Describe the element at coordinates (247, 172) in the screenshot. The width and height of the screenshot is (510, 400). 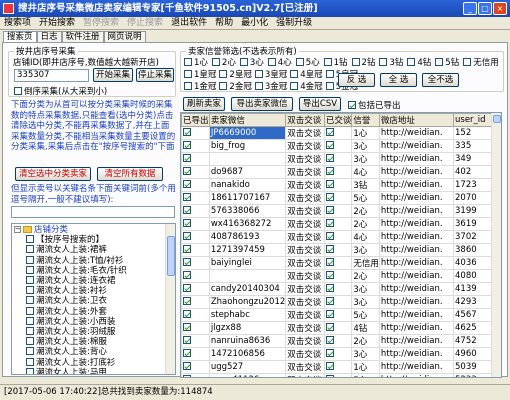
I see `seller-wechat-cell: do9687` at that location.